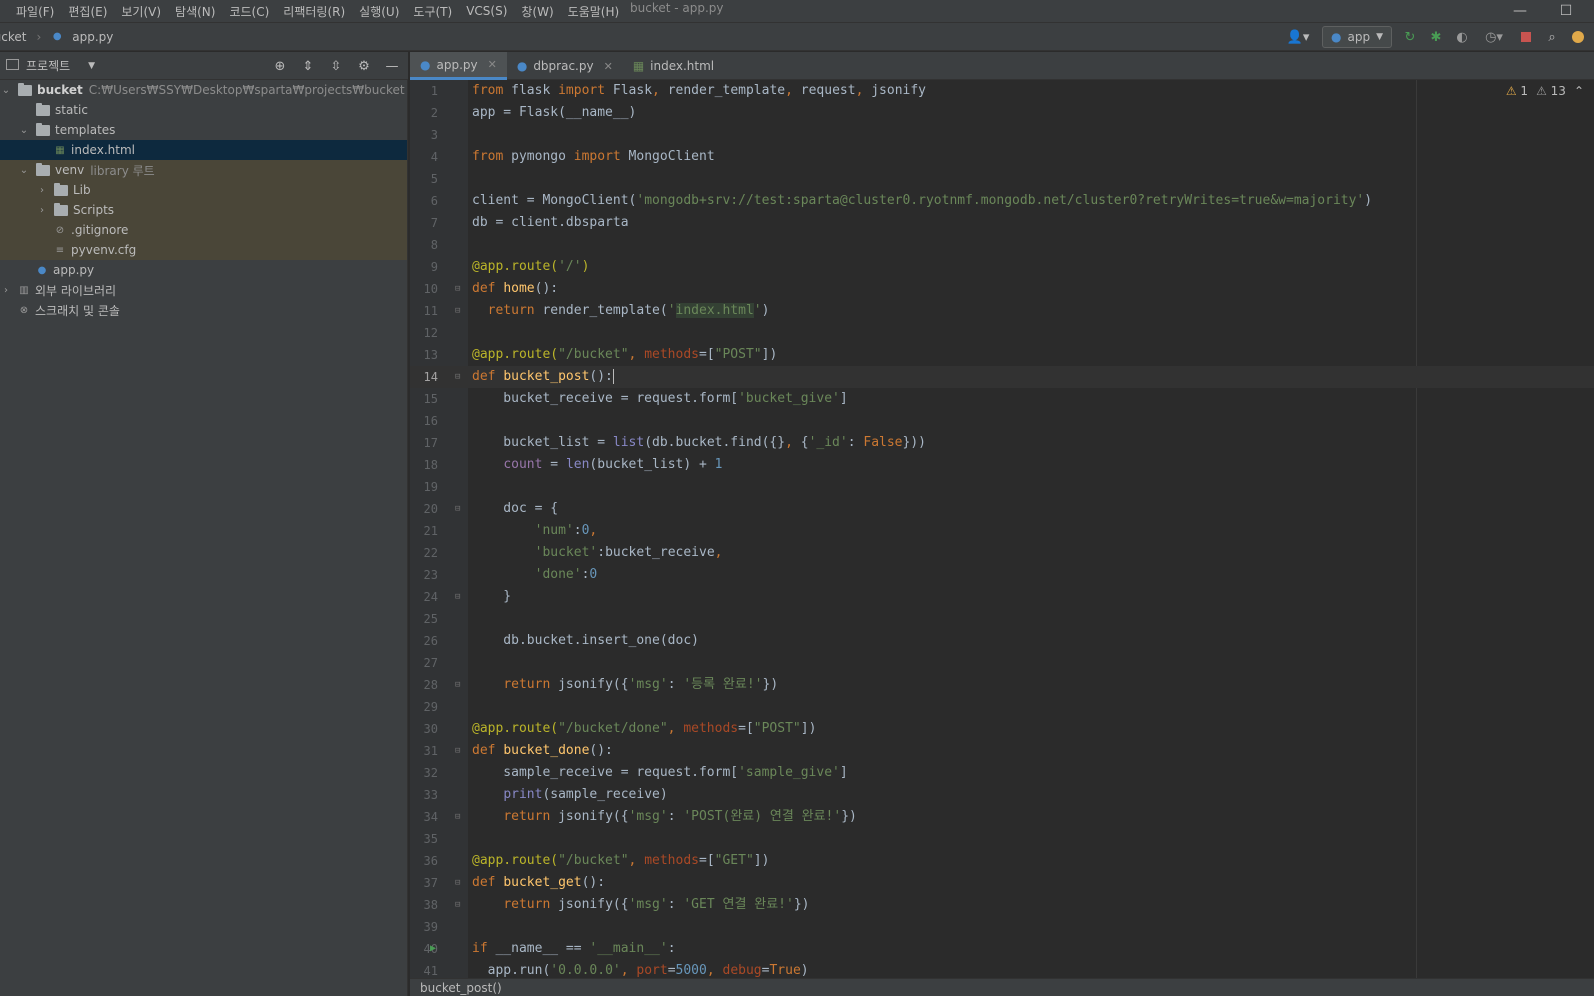 Image resolution: width=1594 pixels, height=996 pixels. Describe the element at coordinates (60, 250) in the screenshot. I see `config-file-icon: ≡` at that location.